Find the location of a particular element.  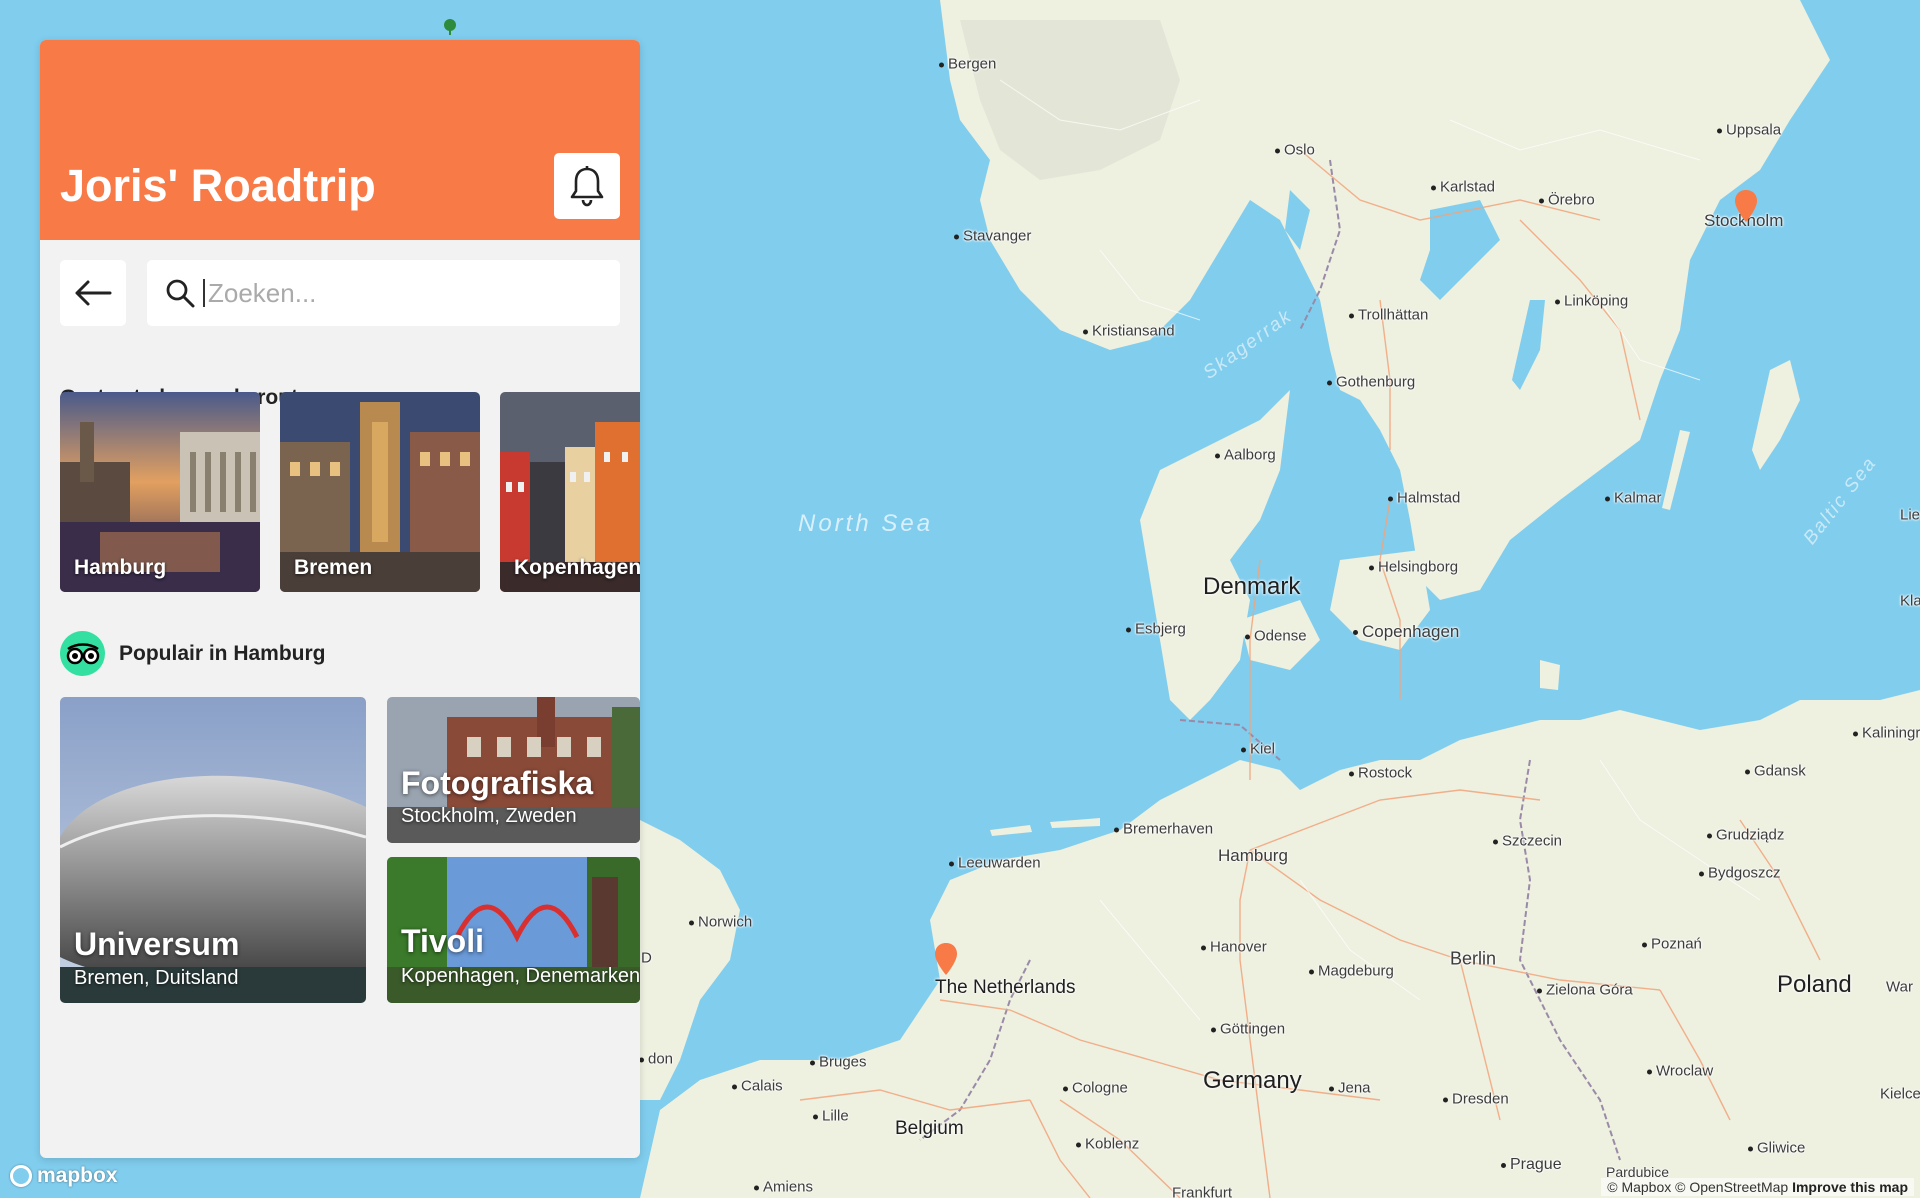

city-label: Kristiansand is located at coordinates (1129, 331).